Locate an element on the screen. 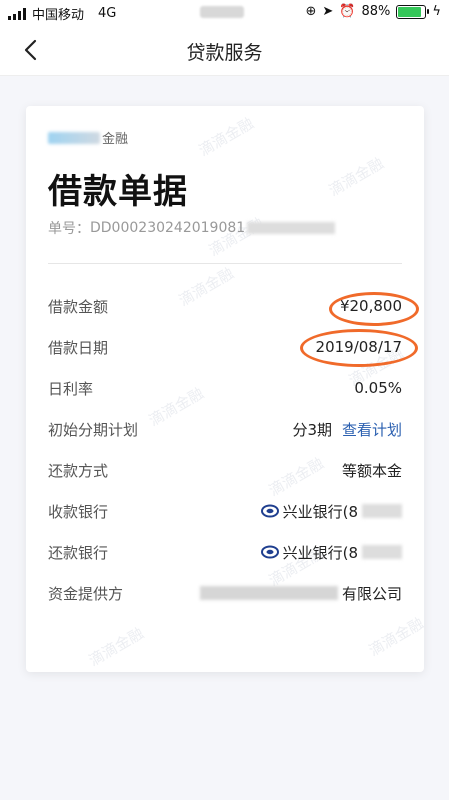 This screenshot has width=449, height=800. brand-label: 金融 is located at coordinates (88, 137).